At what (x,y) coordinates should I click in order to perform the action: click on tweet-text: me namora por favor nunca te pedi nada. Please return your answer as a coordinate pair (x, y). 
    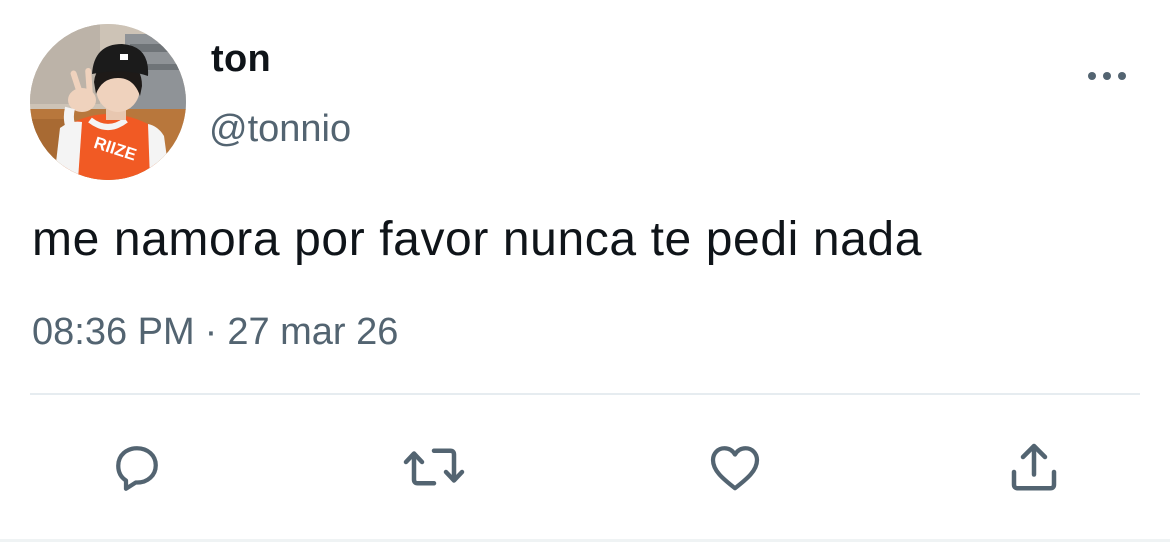
    Looking at the image, I should click on (477, 239).